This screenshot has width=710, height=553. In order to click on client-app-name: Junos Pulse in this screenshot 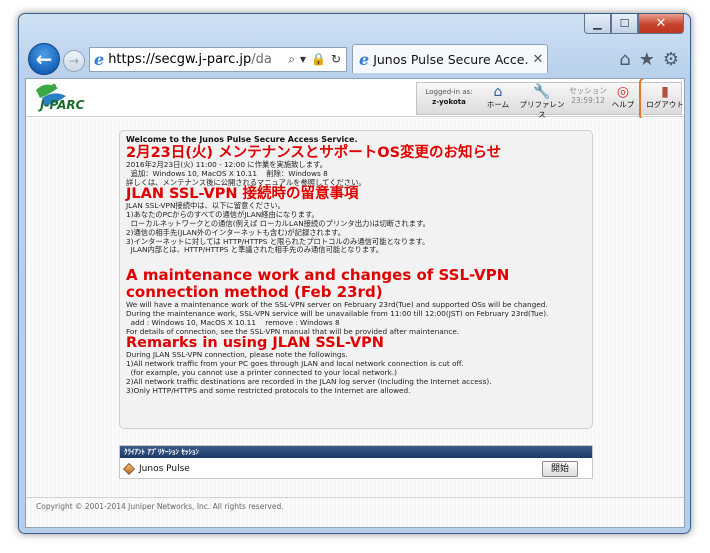, I will do `click(164, 468)`.